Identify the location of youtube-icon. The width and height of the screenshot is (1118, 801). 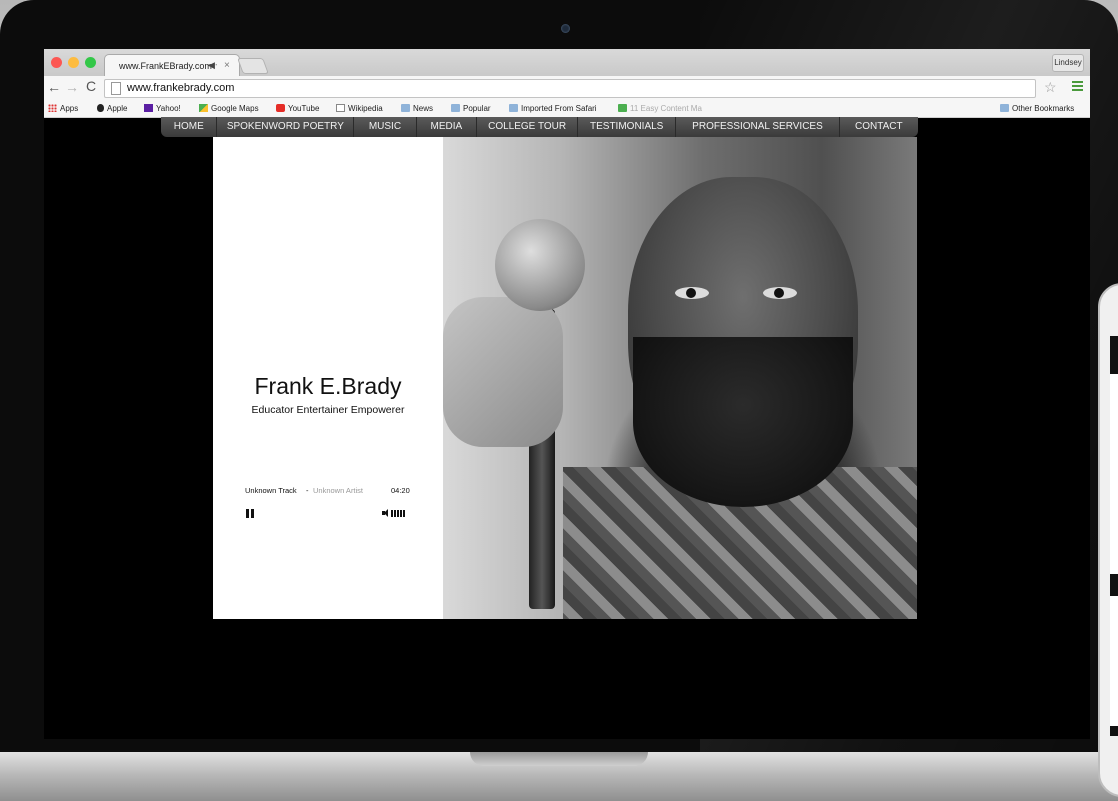
(280, 108).